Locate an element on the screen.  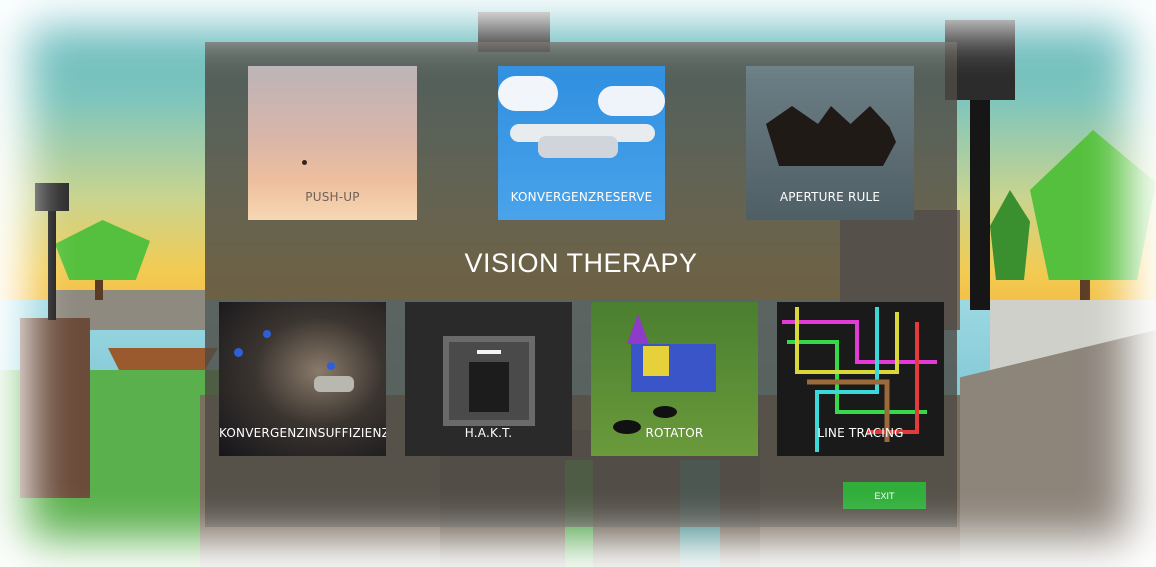
corridor-light is located at coordinates (489, 352).